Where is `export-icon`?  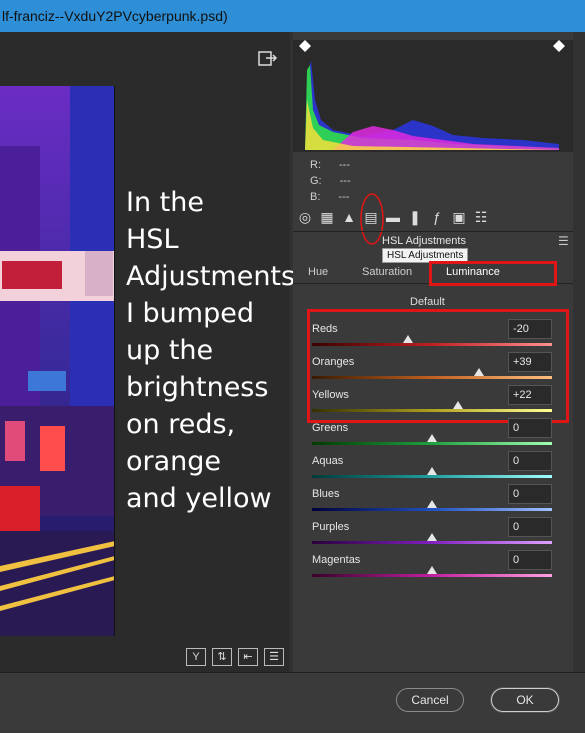
export-icon is located at coordinates (268, 59).